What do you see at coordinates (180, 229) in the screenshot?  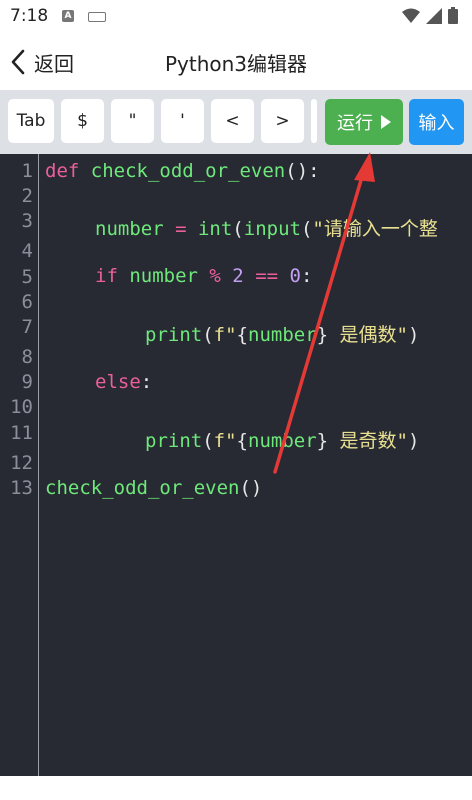 I see `operator-assign: =` at bounding box center [180, 229].